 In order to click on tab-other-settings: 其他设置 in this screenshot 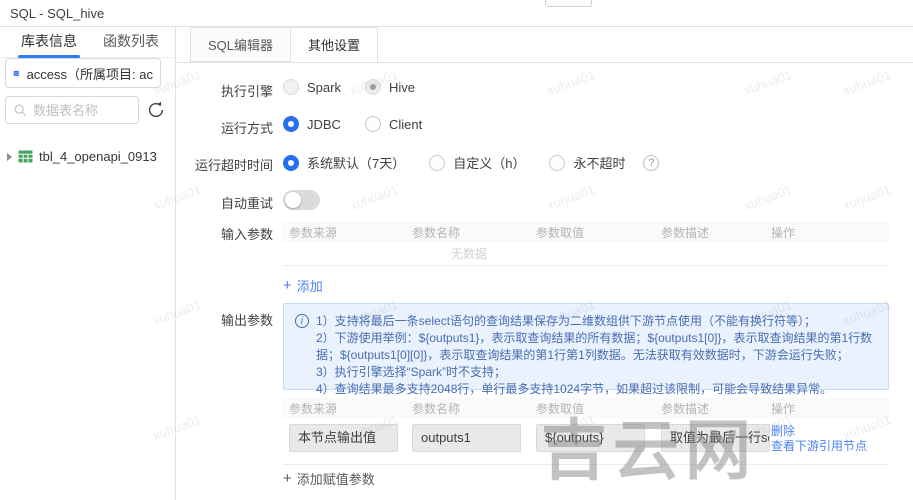, I will do `click(334, 45)`.